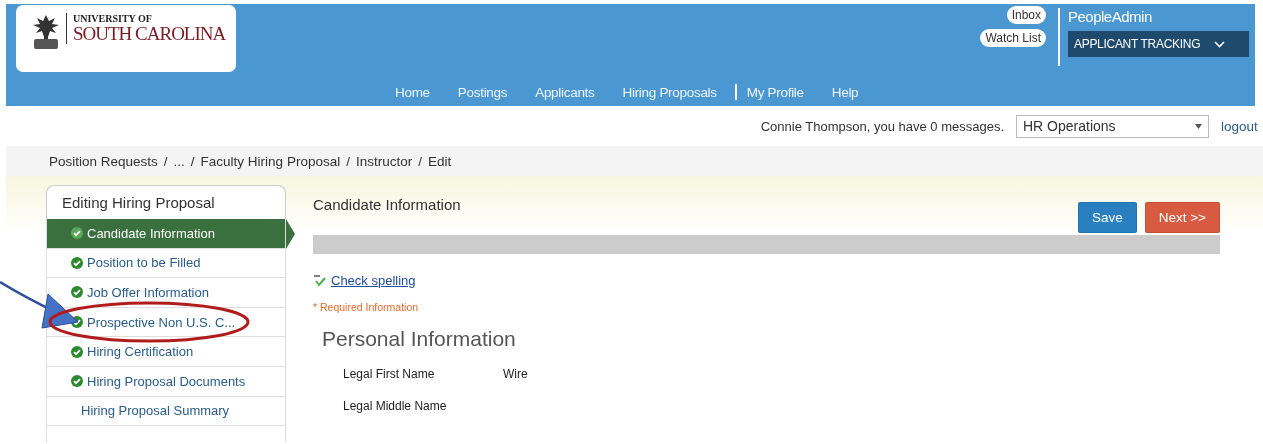 The width and height of the screenshot is (1263, 444). I want to click on user-message: Connie Thompson, you have 0 messages., so click(882, 126).